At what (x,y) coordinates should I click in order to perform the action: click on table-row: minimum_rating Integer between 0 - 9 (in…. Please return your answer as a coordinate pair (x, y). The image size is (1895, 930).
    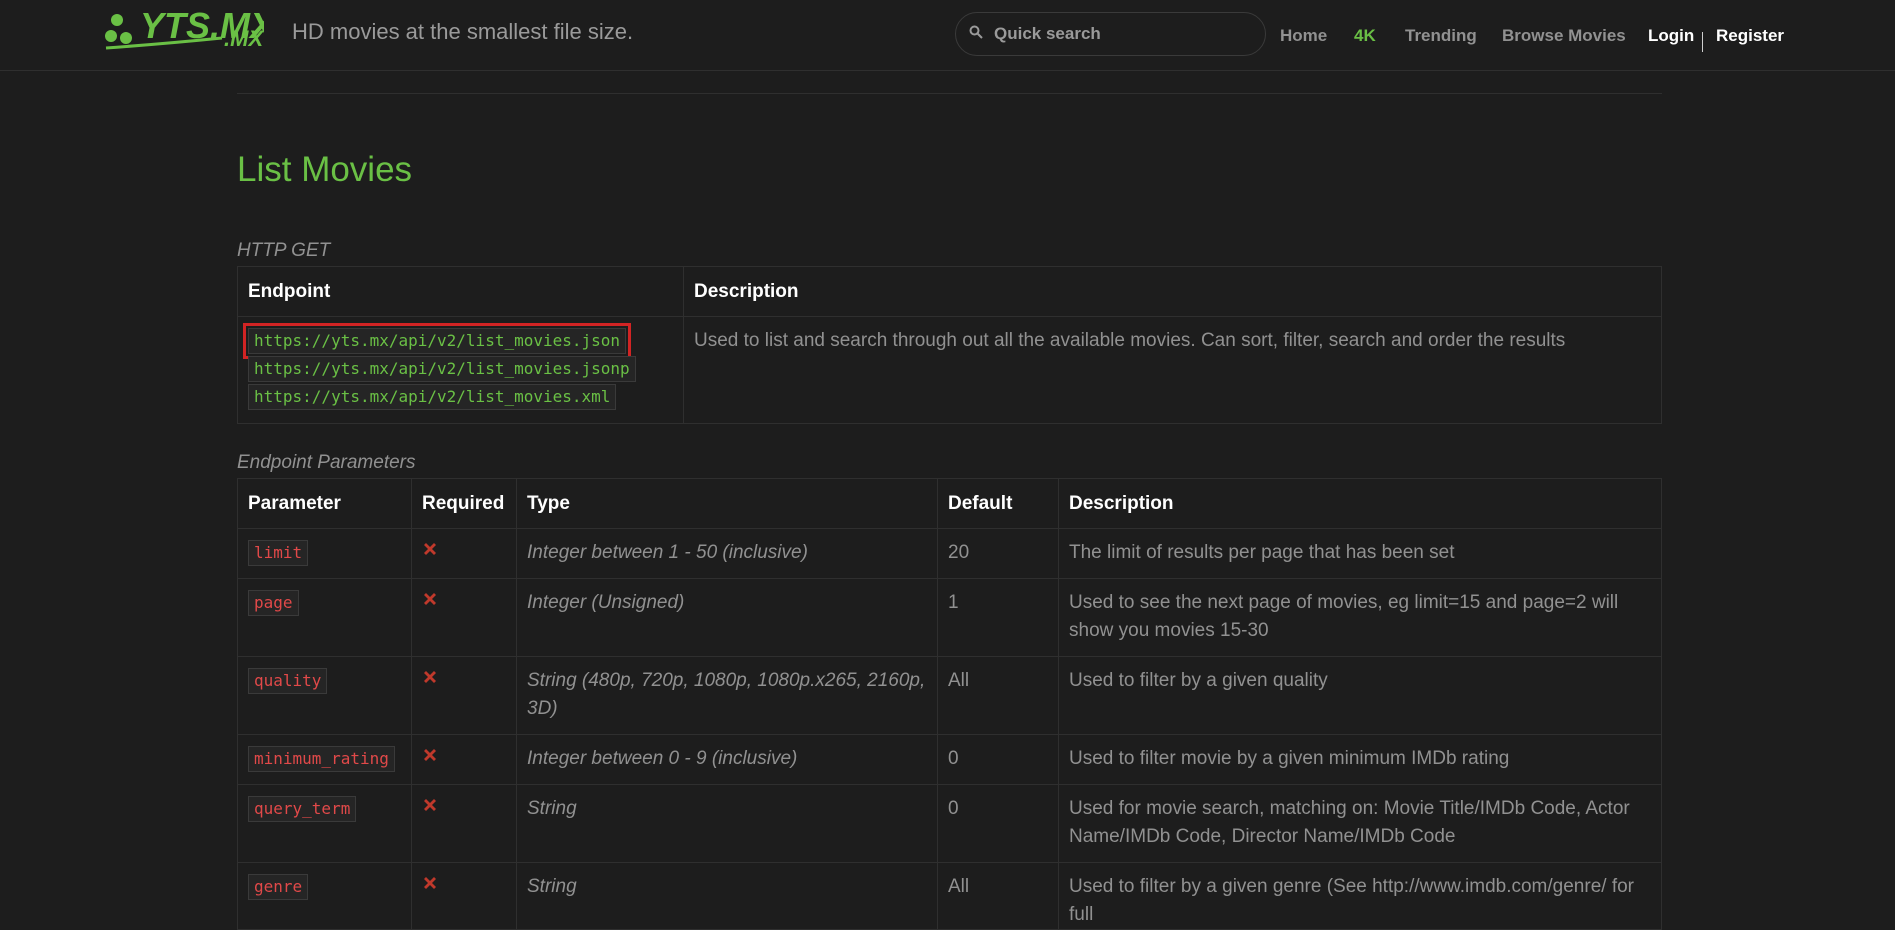
    Looking at the image, I should click on (949, 759).